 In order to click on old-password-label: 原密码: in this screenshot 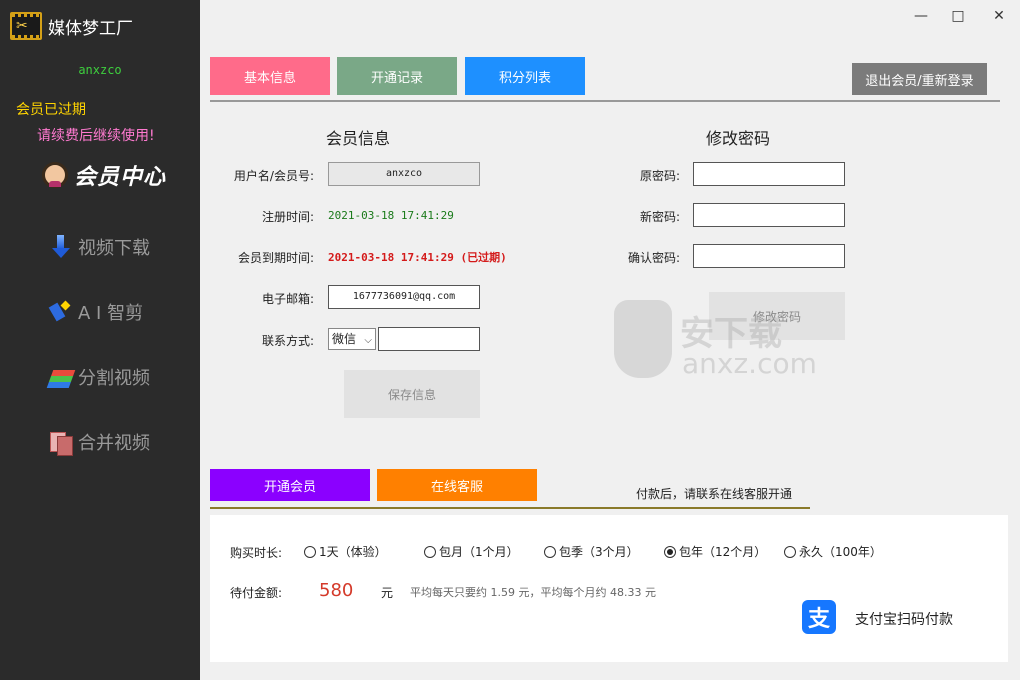, I will do `click(659, 176)`.